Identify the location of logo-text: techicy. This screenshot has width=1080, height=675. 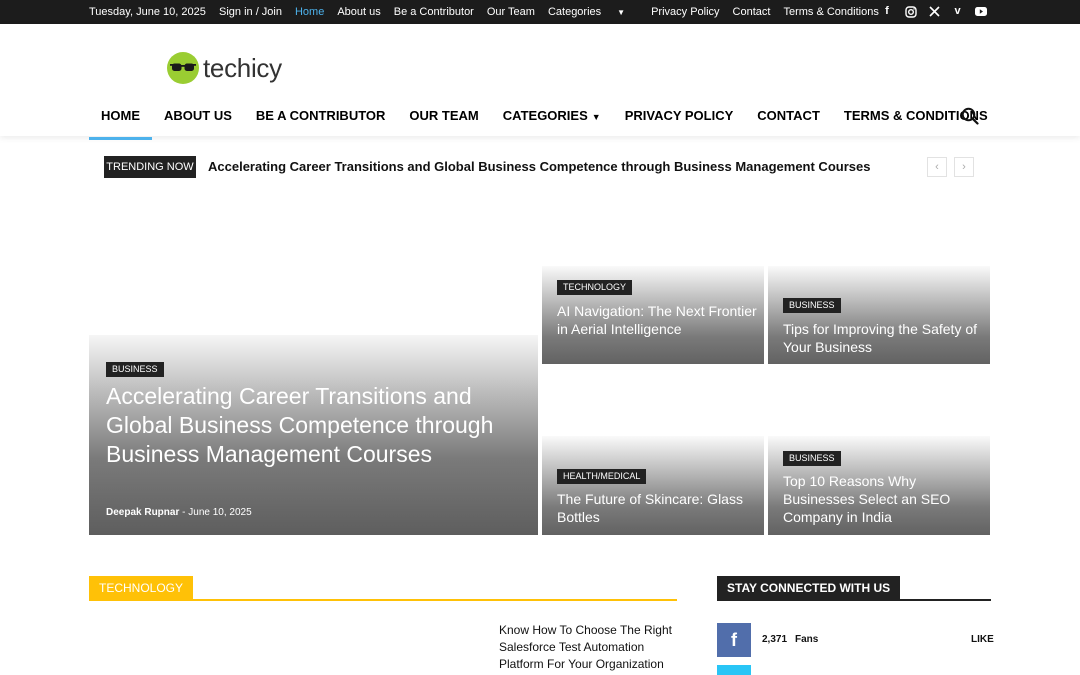
(242, 67).